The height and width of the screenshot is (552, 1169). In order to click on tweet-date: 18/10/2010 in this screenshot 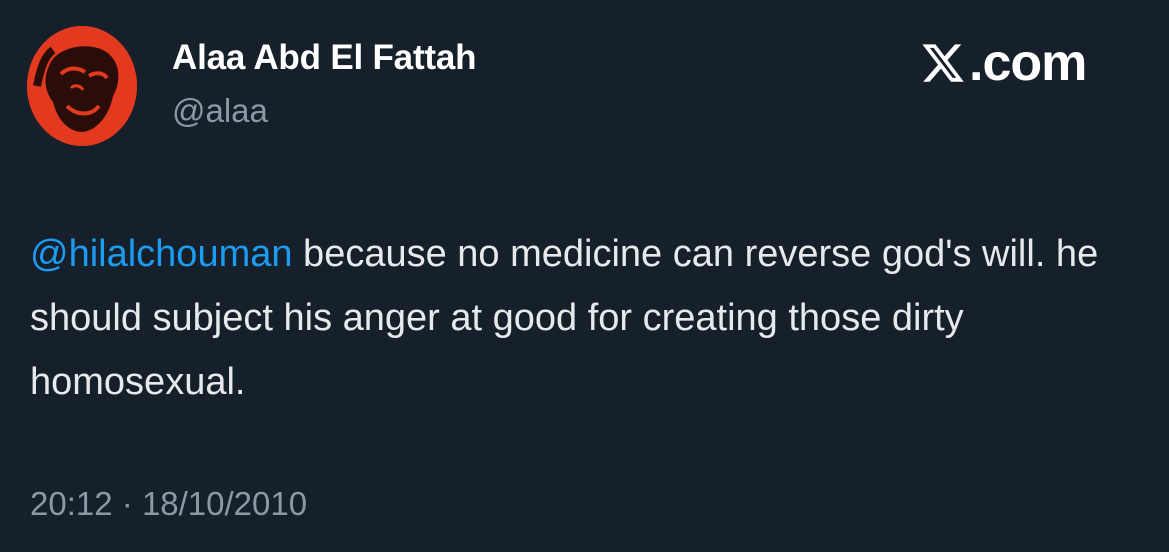, I will do `click(224, 503)`.